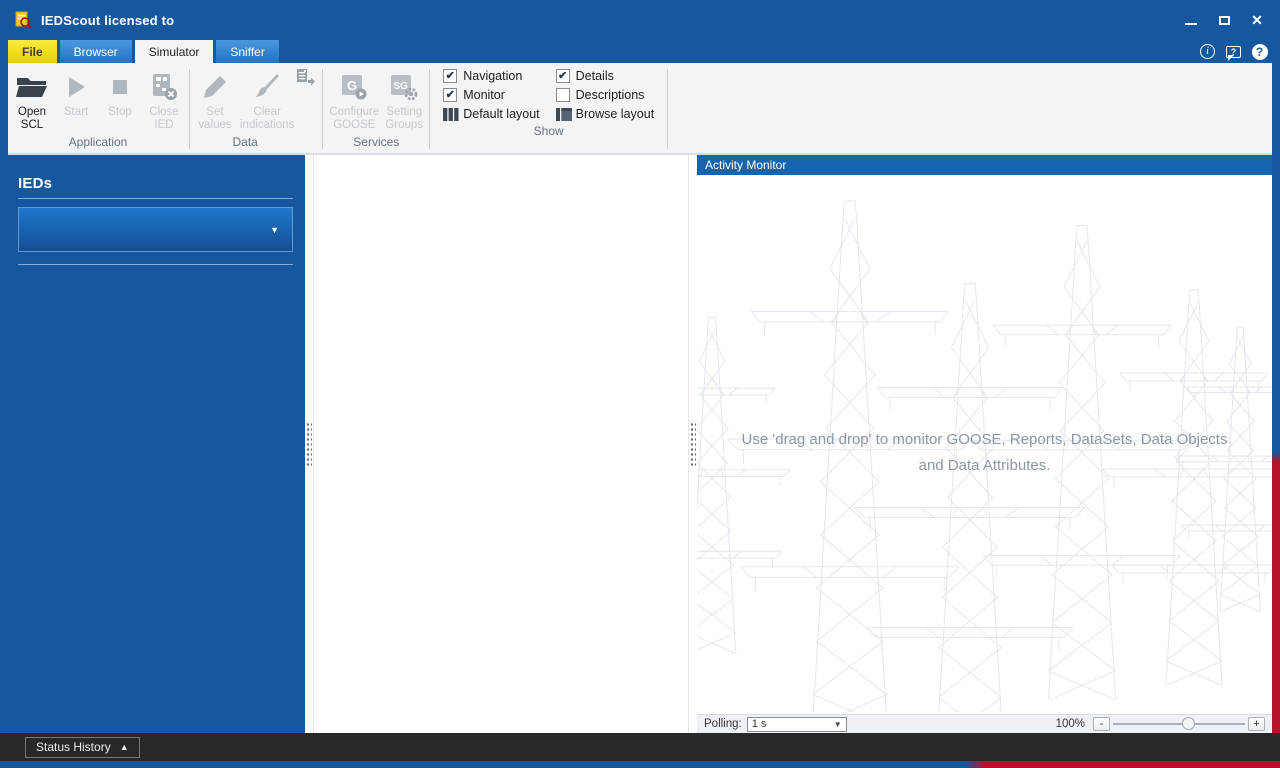 The width and height of the screenshot is (1280, 768). Describe the element at coordinates (164, 118) in the screenshot. I see `close-ied-label: Close IED` at that location.